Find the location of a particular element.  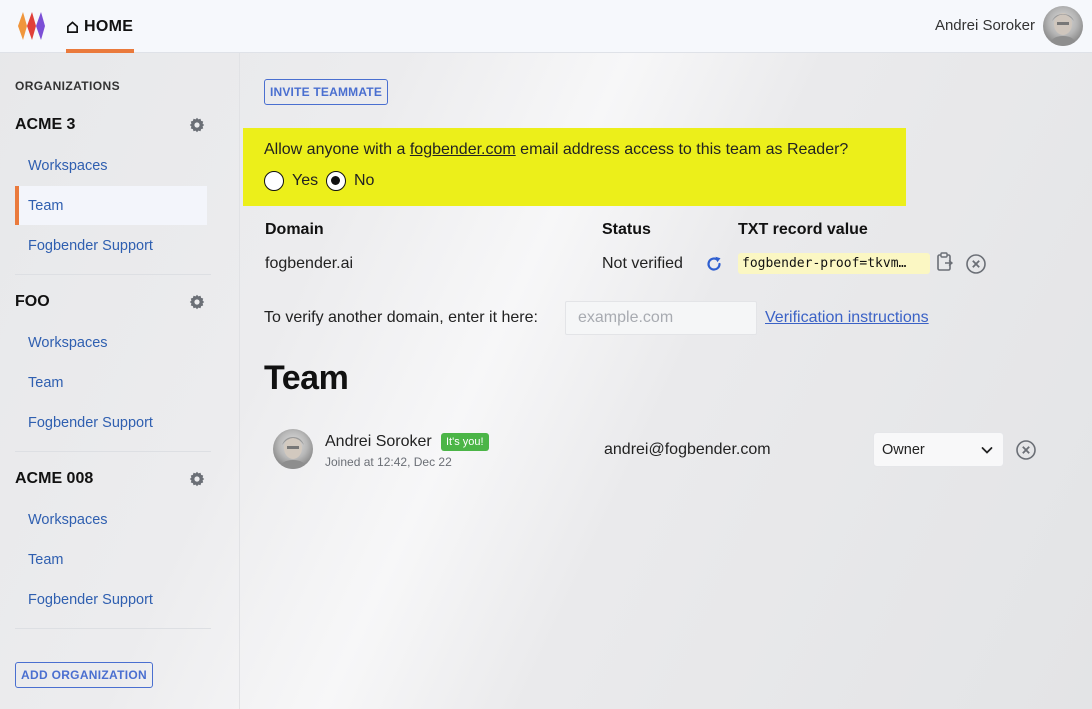

radio-yes: Yes is located at coordinates (291, 181).